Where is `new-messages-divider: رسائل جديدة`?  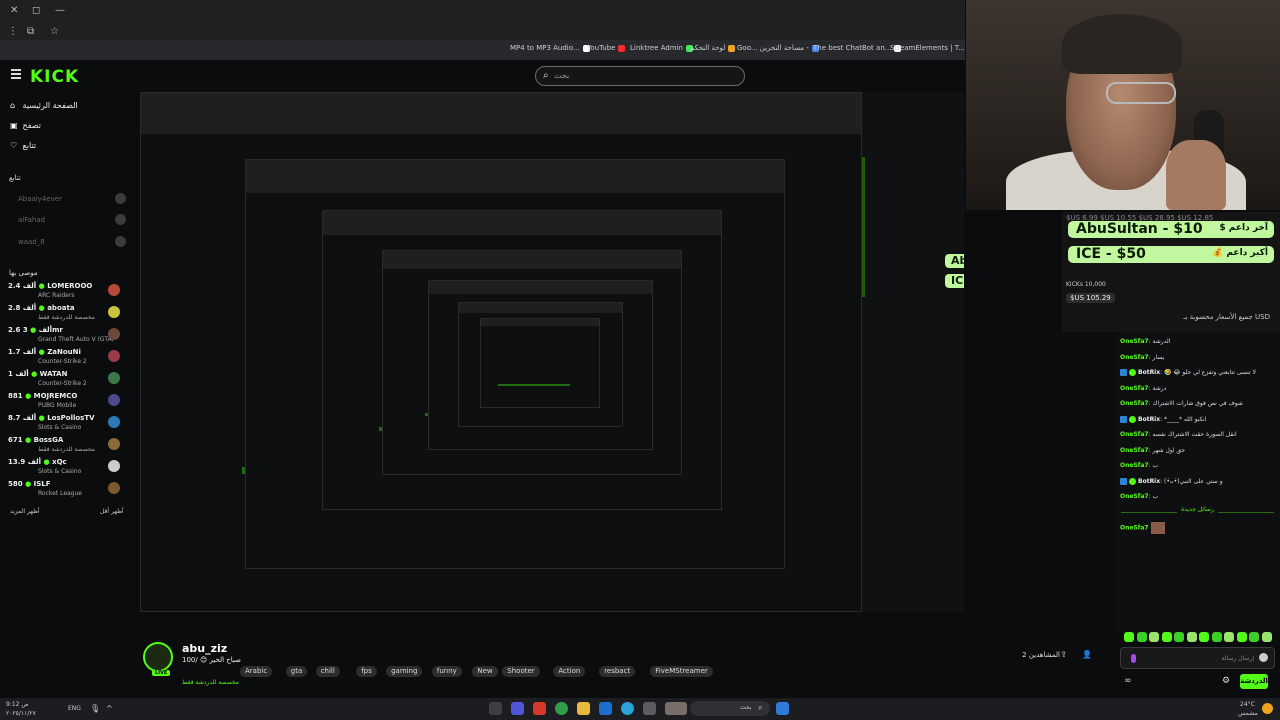 new-messages-divider: رسائل جديدة is located at coordinates (1197, 512).